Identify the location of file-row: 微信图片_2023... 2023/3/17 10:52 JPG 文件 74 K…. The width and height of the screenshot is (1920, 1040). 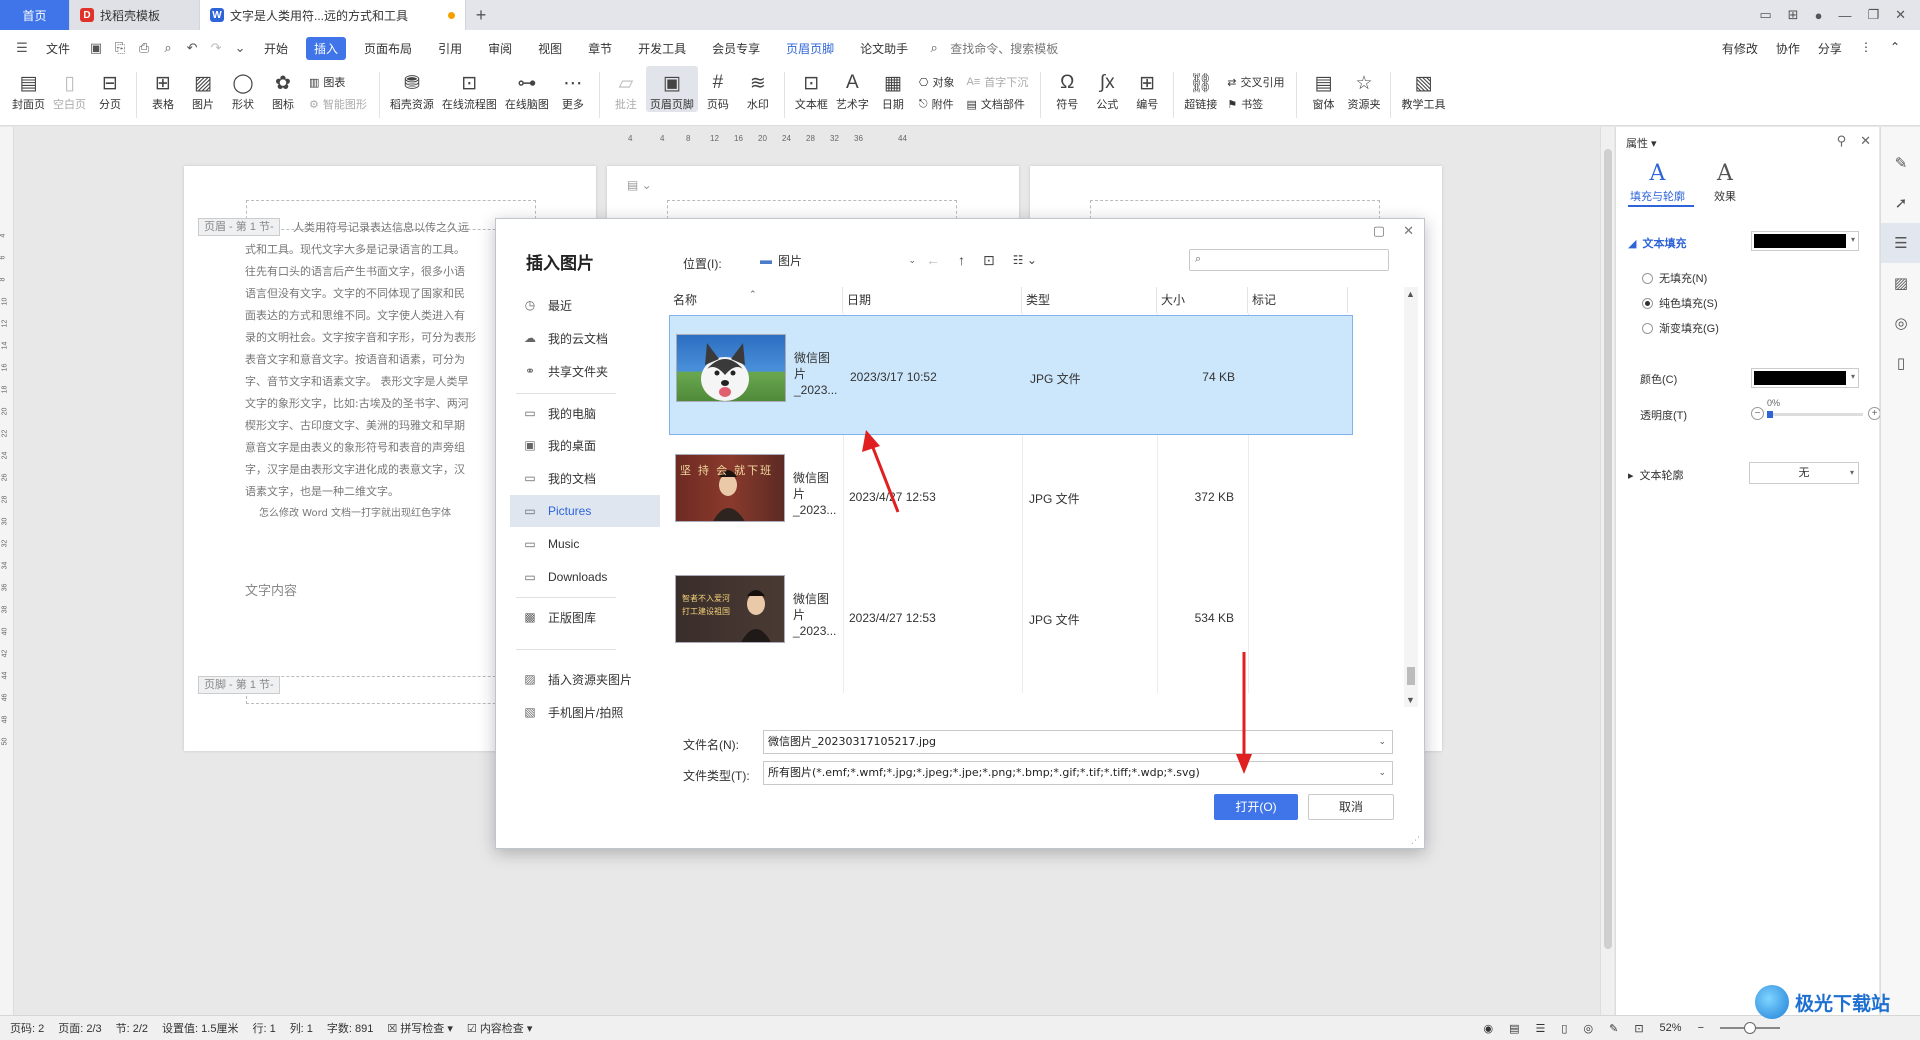
(1011, 375).